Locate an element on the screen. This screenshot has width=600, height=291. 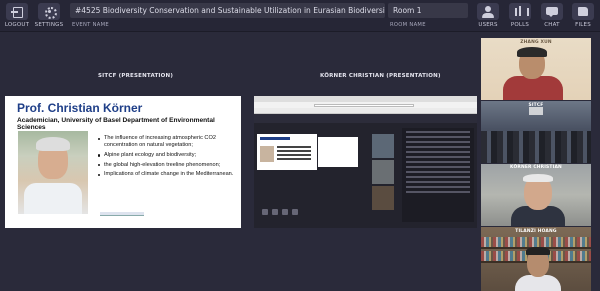
gear-icon is located at coordinates (49, 11).